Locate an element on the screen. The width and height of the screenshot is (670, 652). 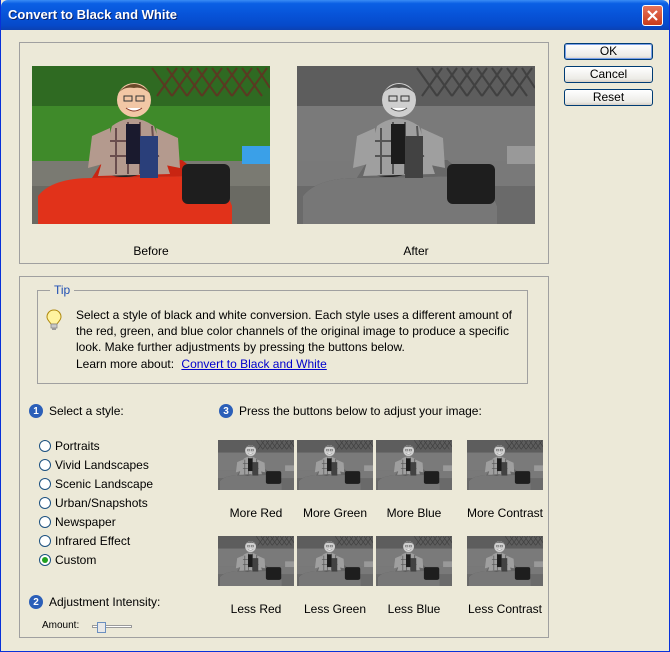
style-option-custom: Custom is located at coordinates (96, 559).